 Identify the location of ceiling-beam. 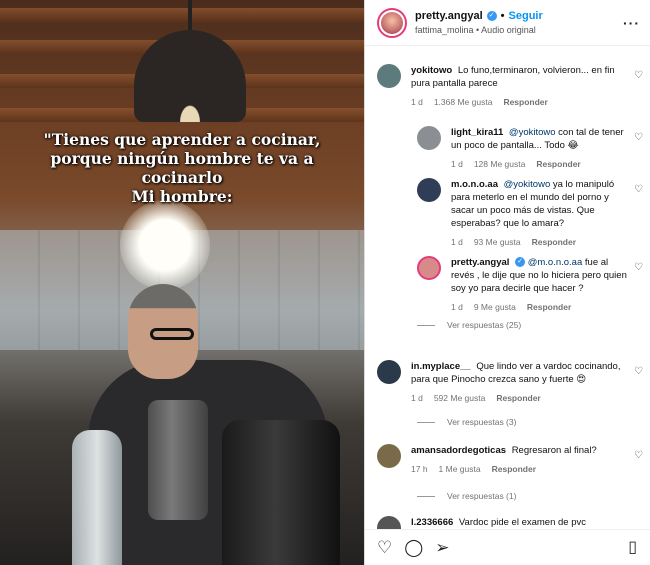
(182, 15).